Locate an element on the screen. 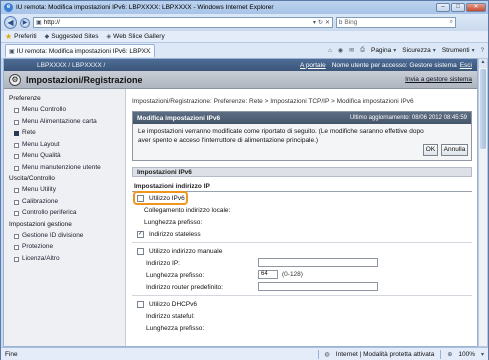 The height and width of the screenshot is (360, 489). refresh-icon: ↻ is located at coordinates (320, 22).